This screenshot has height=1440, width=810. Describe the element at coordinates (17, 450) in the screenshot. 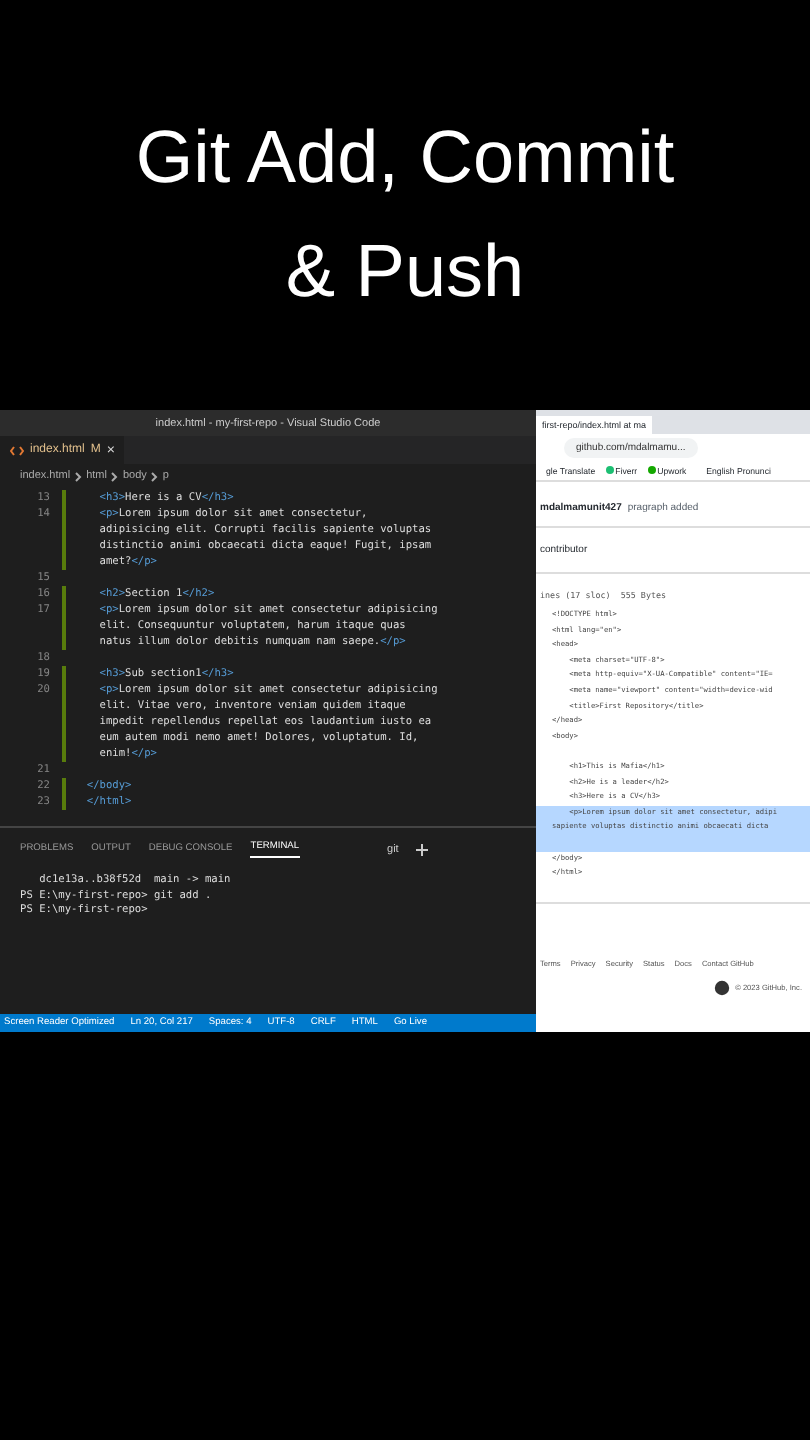

I see `code-icon` at that location.